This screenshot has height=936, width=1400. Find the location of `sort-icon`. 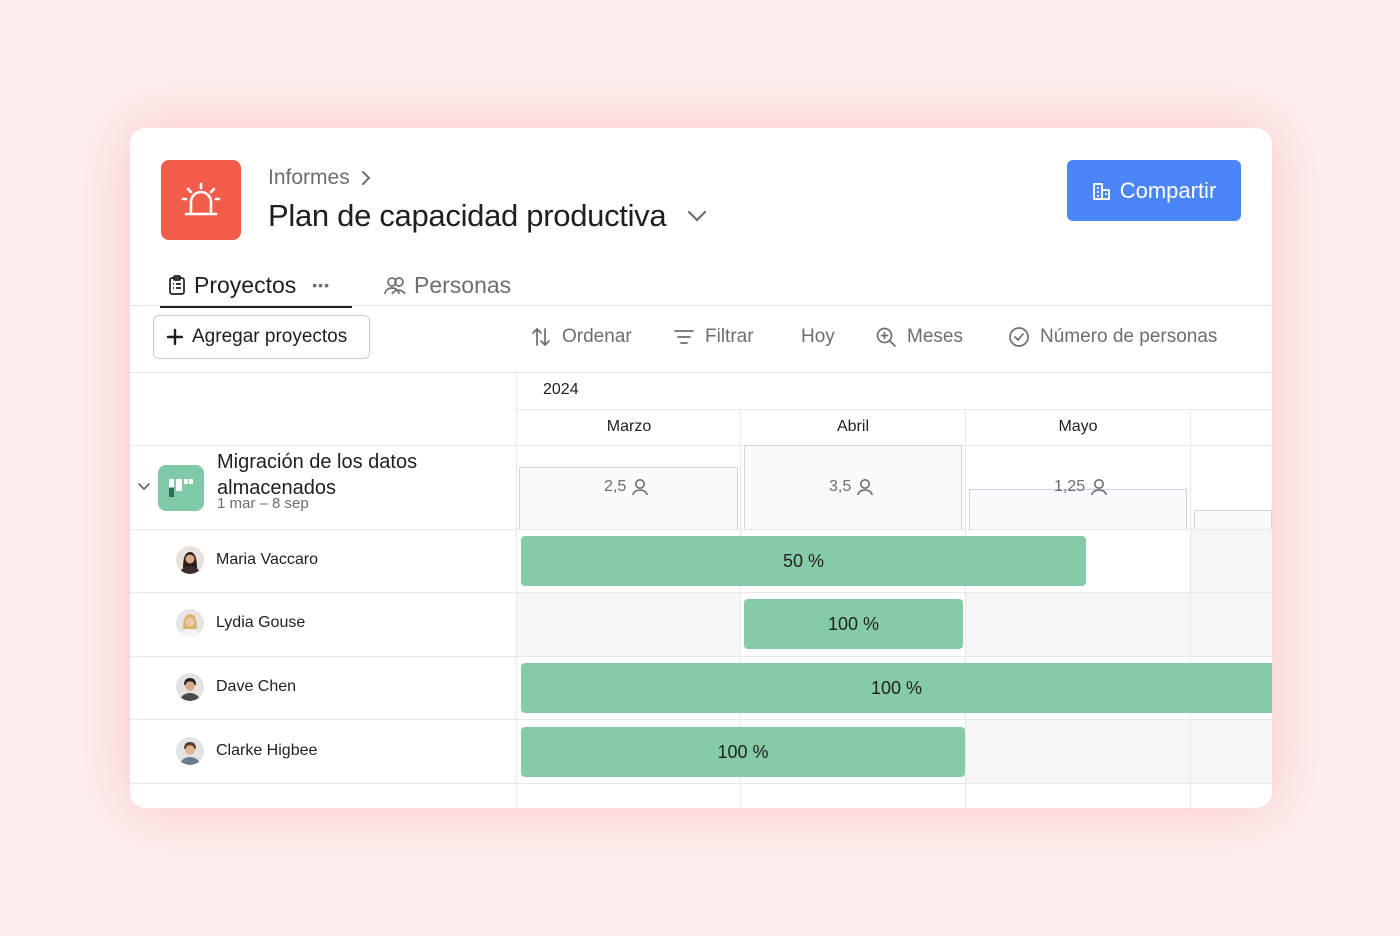

sort-icon is located at coordinates (541, 337).